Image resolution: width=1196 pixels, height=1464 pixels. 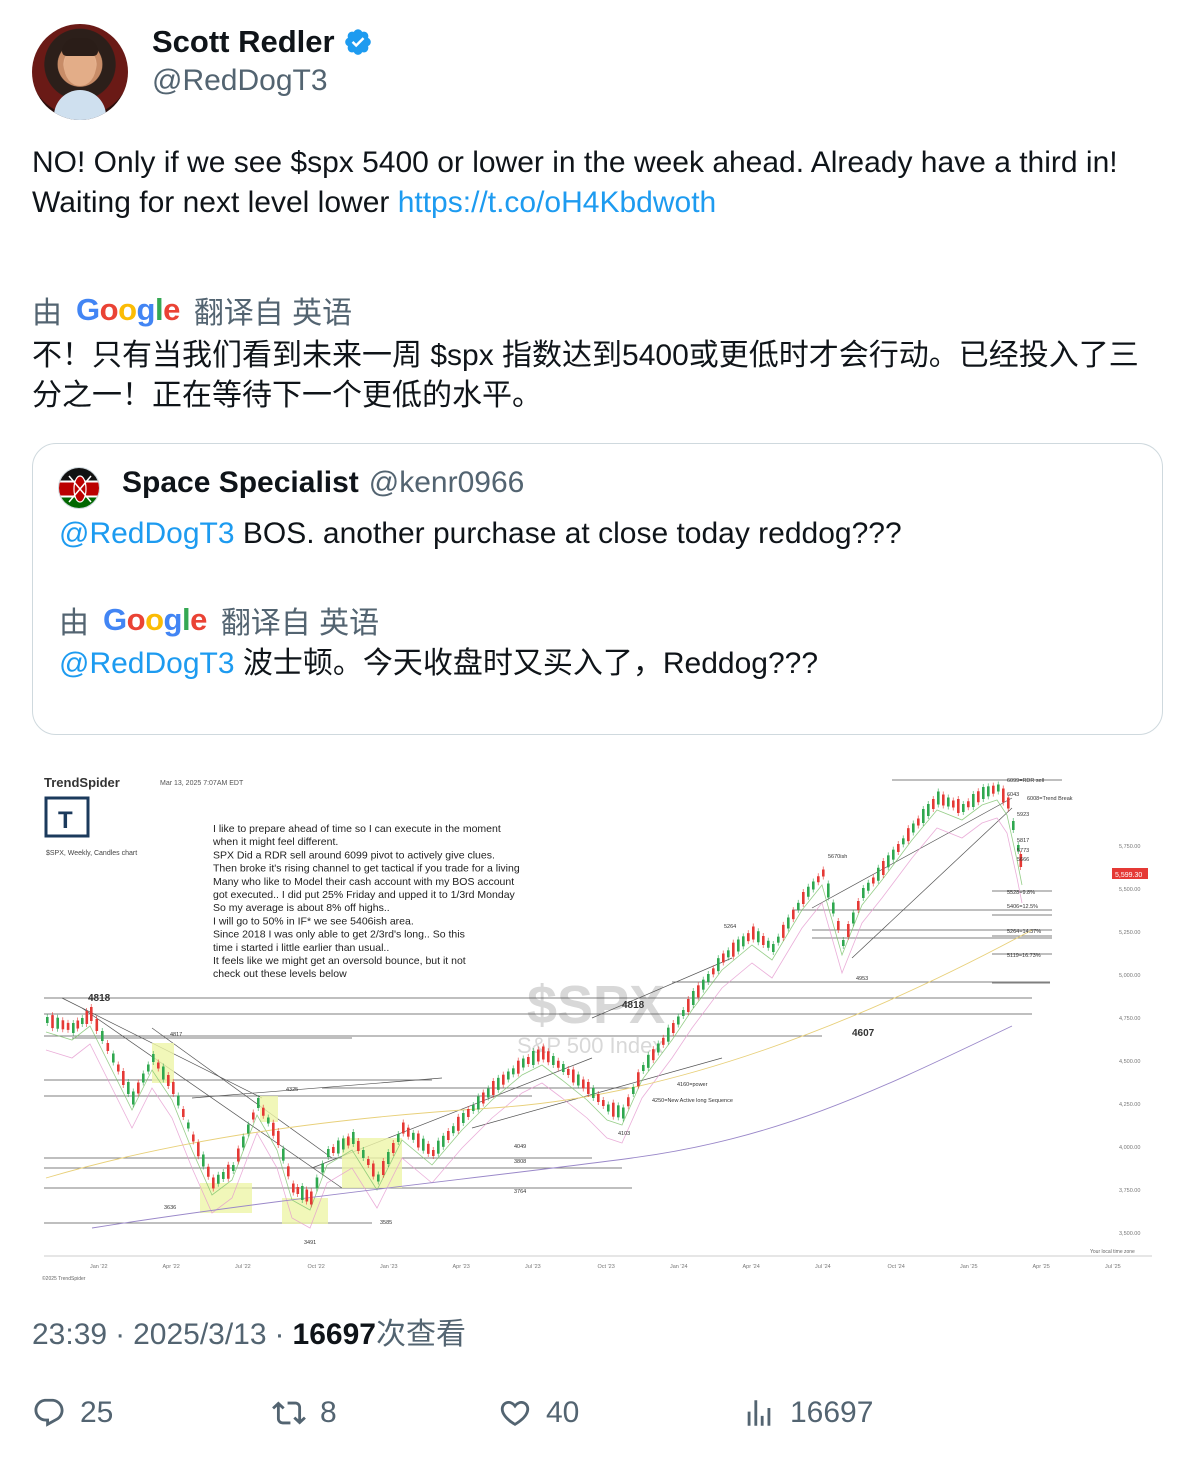 What do you see at coordinates (74, 623) in the screenshot?
I see `quoted-translate-by-label: 由` at bounding box center [74, 623].